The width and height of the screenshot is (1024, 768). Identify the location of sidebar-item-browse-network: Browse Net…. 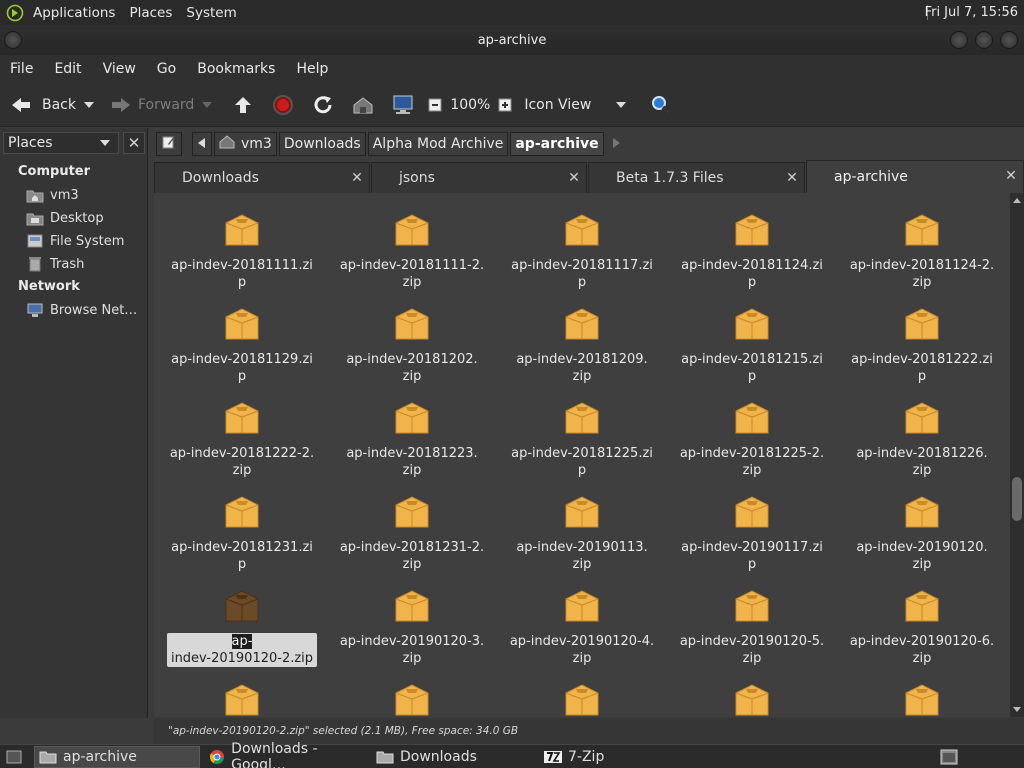
(81, 310).